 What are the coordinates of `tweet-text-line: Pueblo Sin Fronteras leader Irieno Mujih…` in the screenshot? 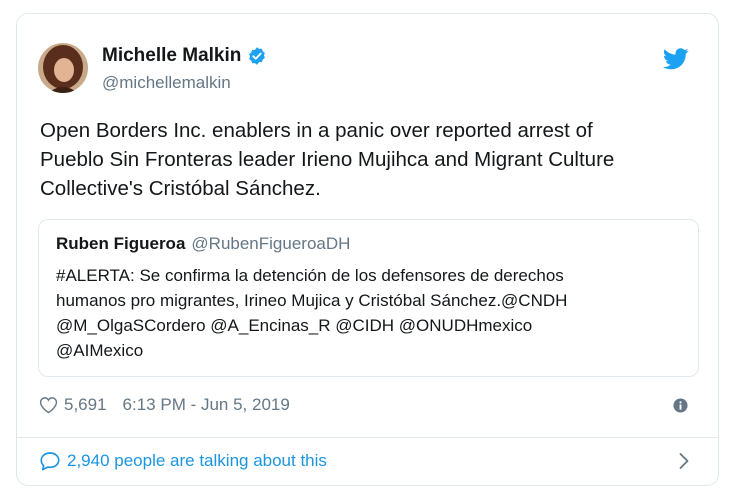 It's located at (327, 159).